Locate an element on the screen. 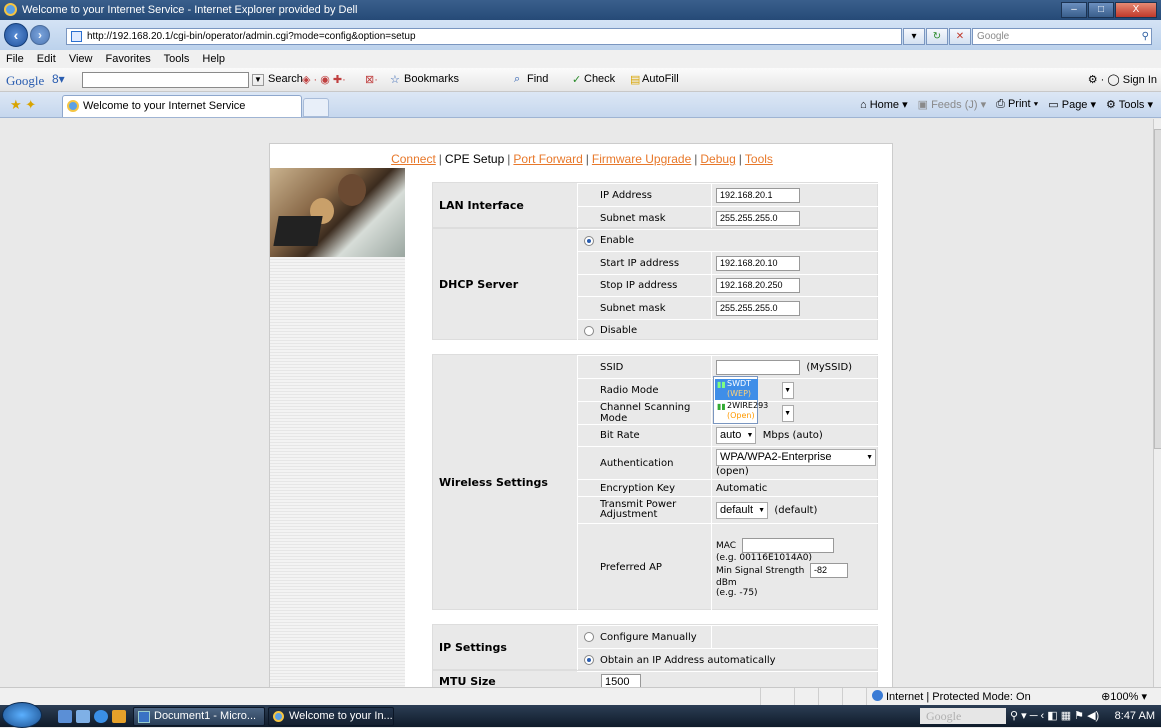  ssid-option-security: (Open) is located at coordinates (741, 415).